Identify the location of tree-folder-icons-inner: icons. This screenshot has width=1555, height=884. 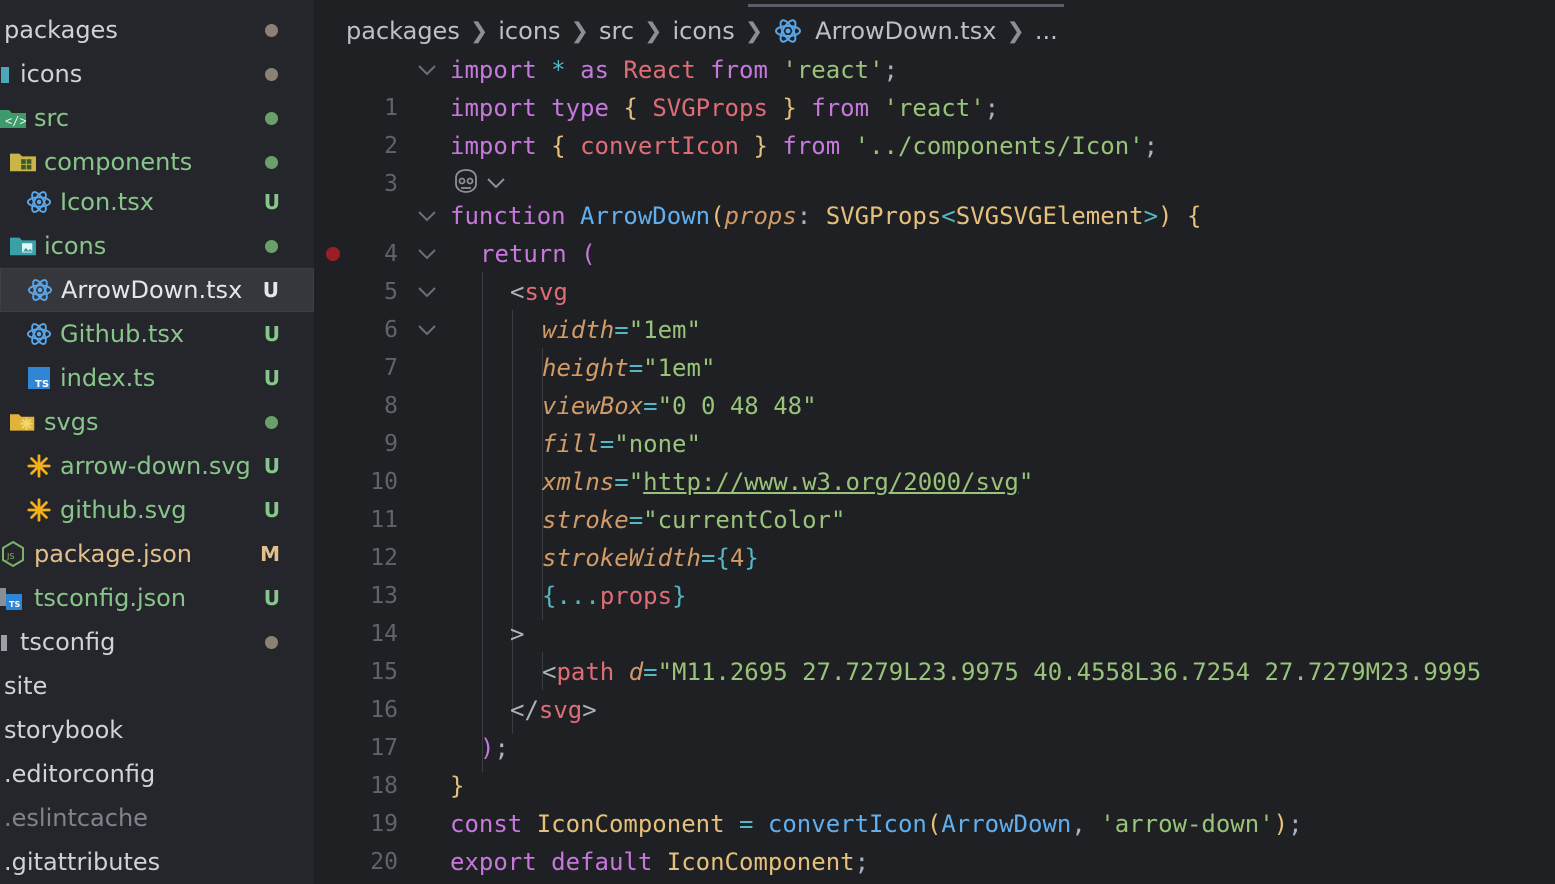
(157, 246).